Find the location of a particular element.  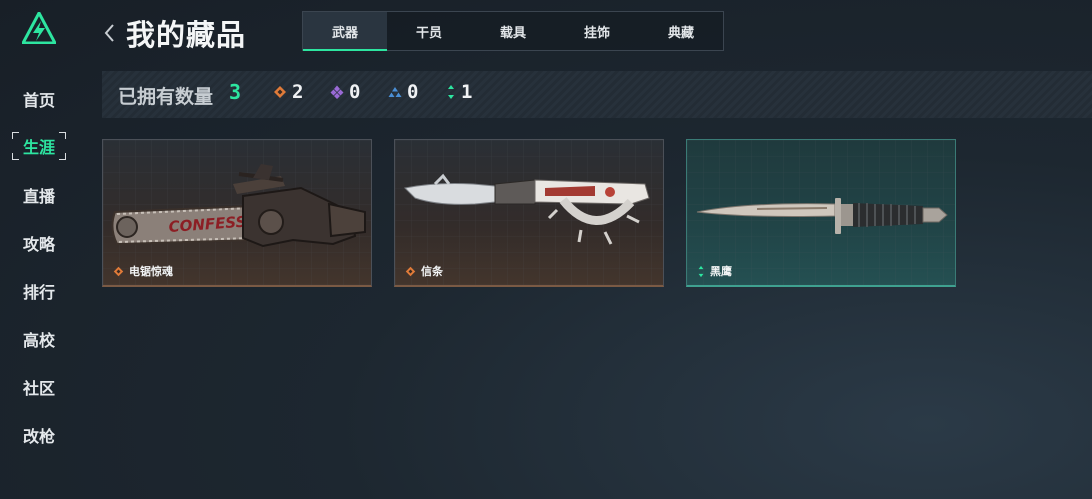

tab-operators: 干员 is located at coordinates (429, 31).